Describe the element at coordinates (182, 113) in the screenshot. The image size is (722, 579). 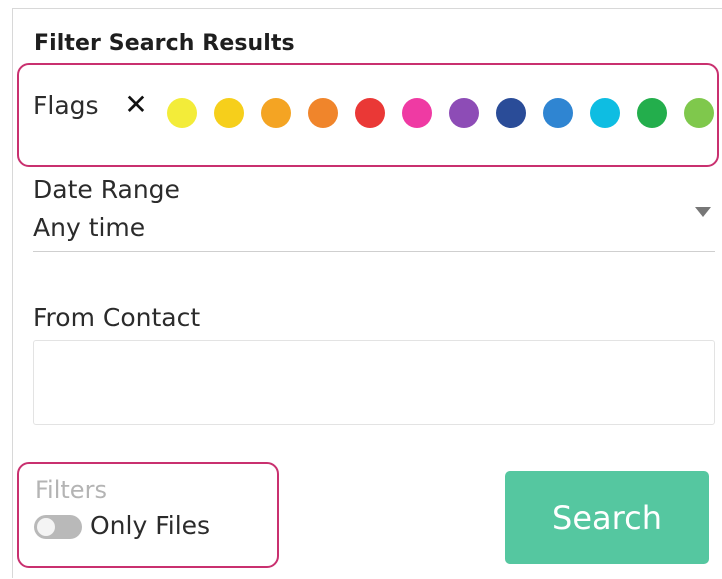
I see `flag-color-light-yellow` at that location.